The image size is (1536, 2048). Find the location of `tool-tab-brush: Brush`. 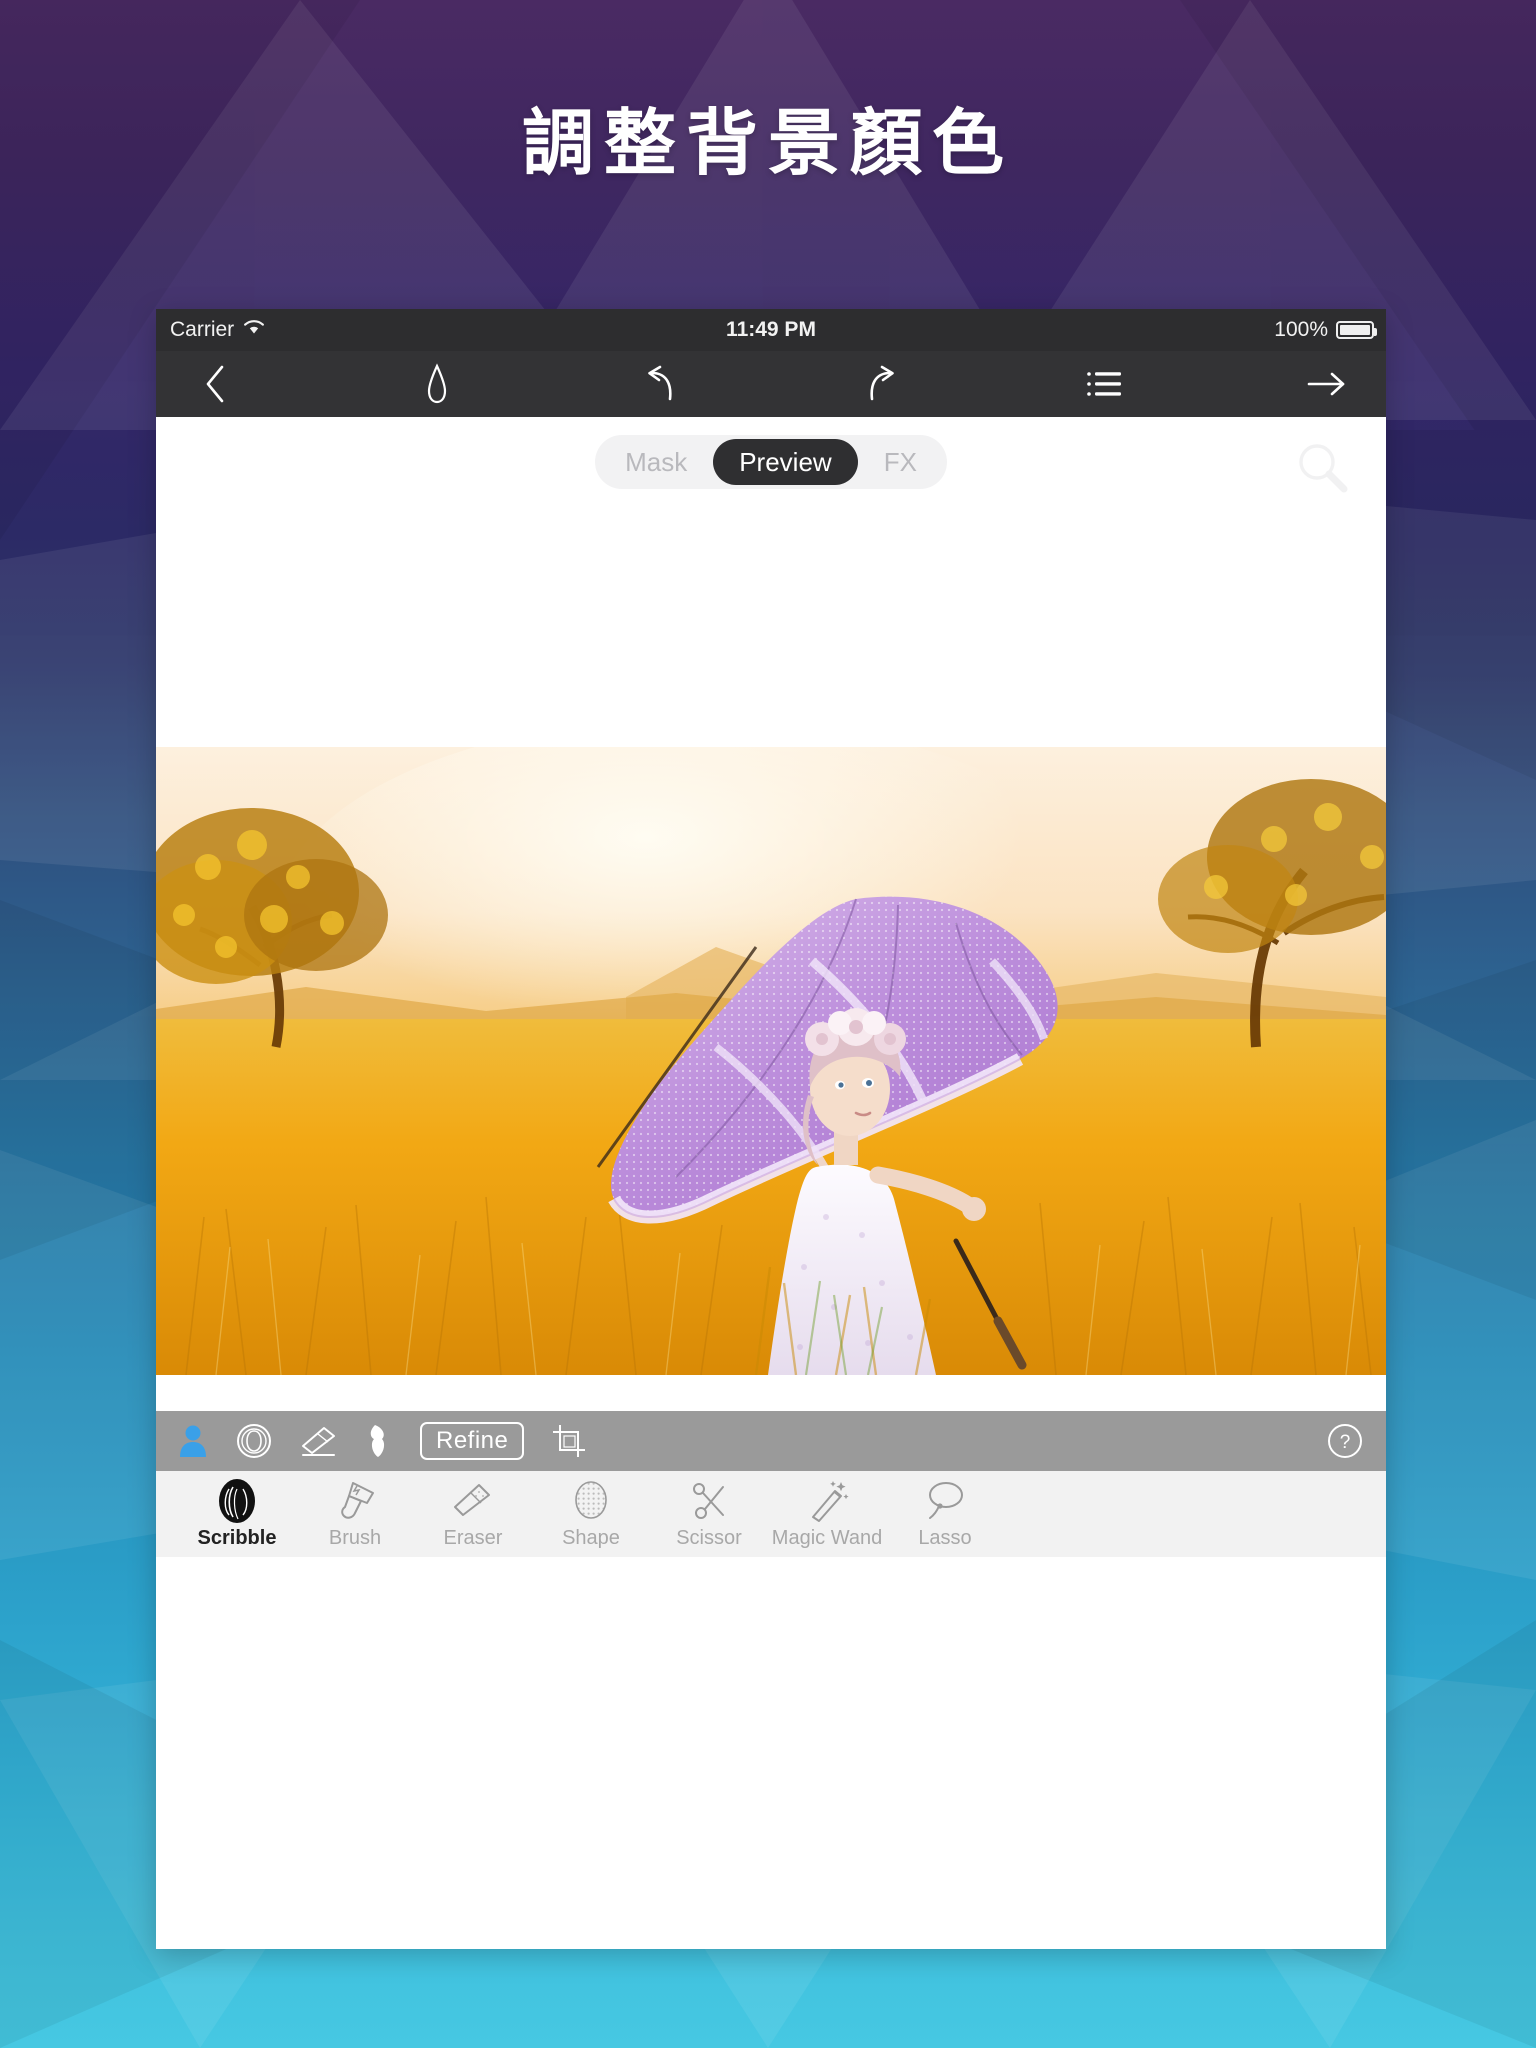

tool-tab-brush: Brush is located at coordinates (355, 1510).